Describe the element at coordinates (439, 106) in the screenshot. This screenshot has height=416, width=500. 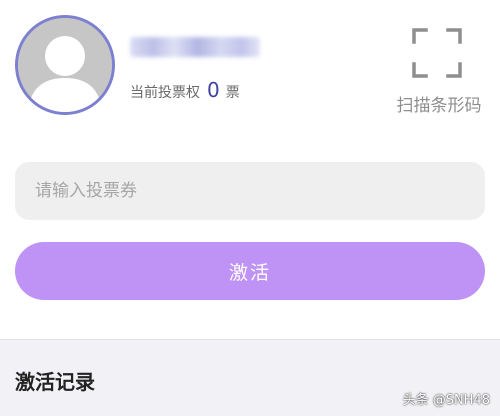
I see `scan-barcode-label: 扫描条形码` at that location.